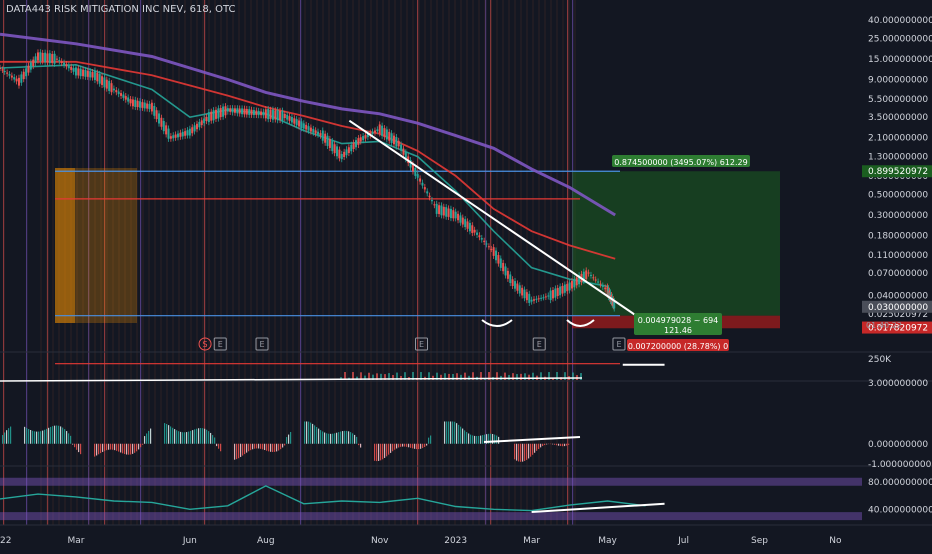 Image resolution: width=932 pixels, height=554 pixels. Describe the element at coordinates (266, 541) in the screenshot. I see `x-axis-tick-label: Aug` at that location.